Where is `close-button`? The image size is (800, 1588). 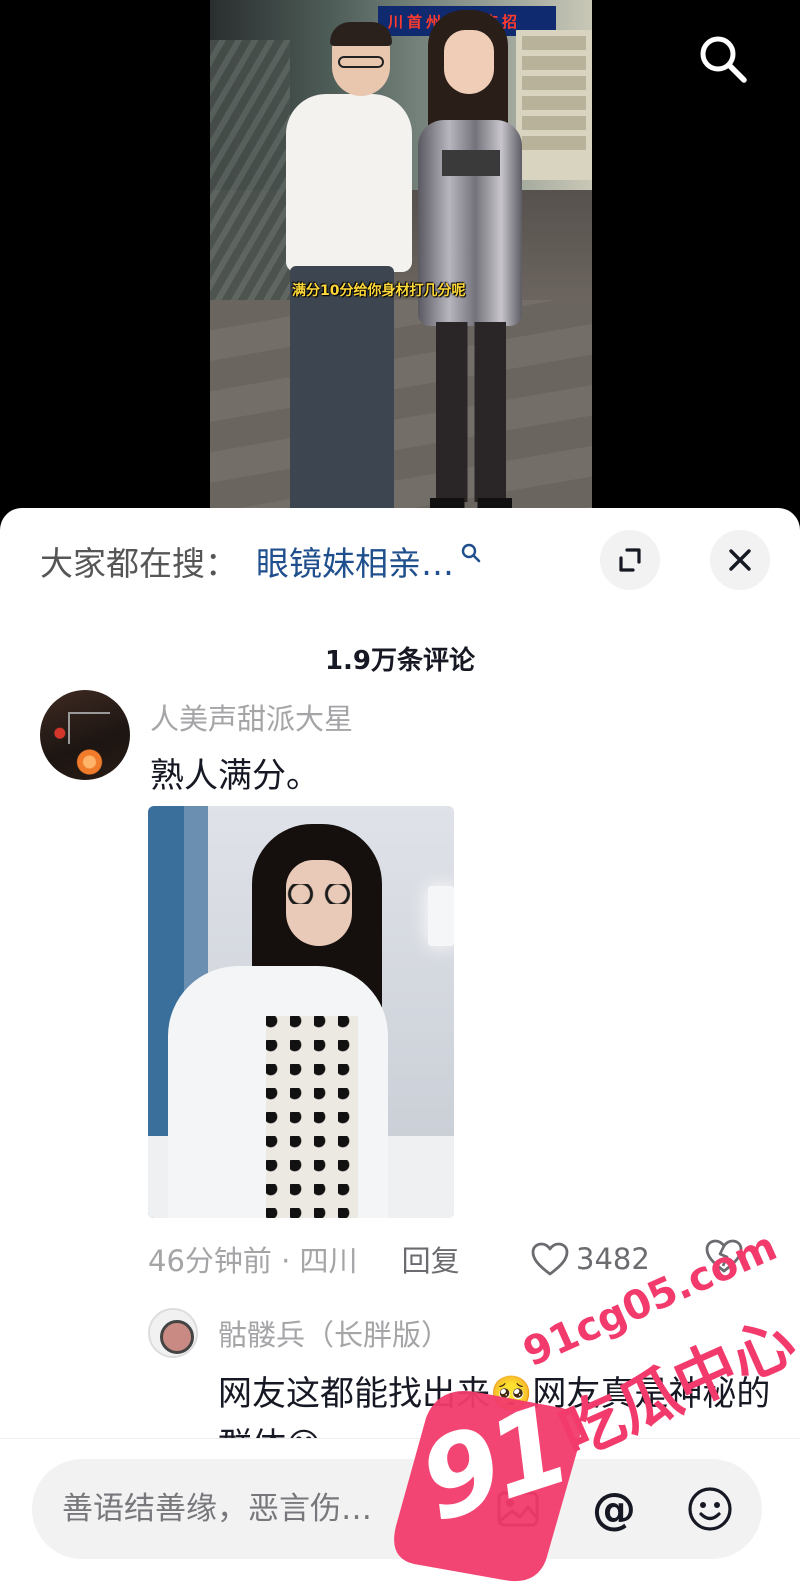 close-button is located at coordinates (740, 560).